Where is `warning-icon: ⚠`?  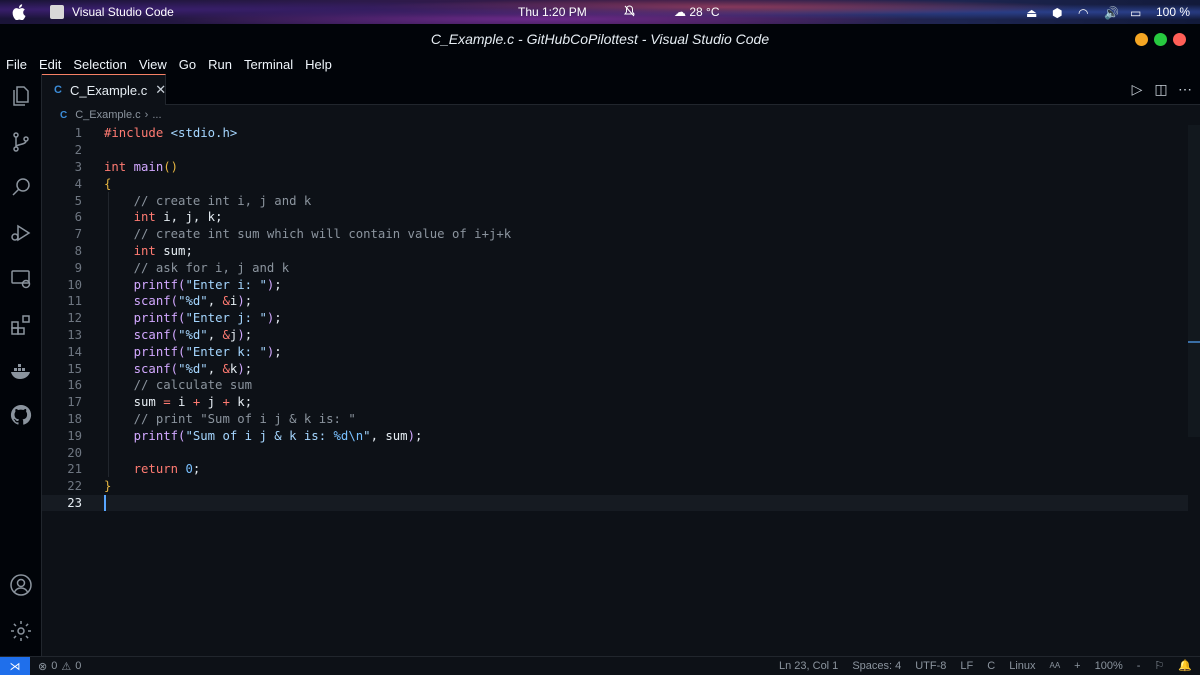
warning-icon: ⚠ is located at coordinates (66, 666).